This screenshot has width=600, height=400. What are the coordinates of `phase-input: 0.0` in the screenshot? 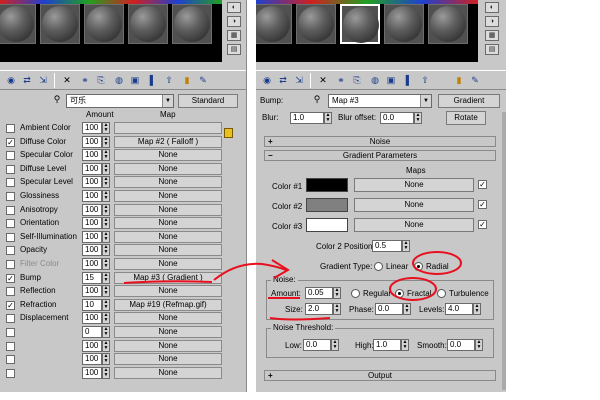 It's located at (389, 309).